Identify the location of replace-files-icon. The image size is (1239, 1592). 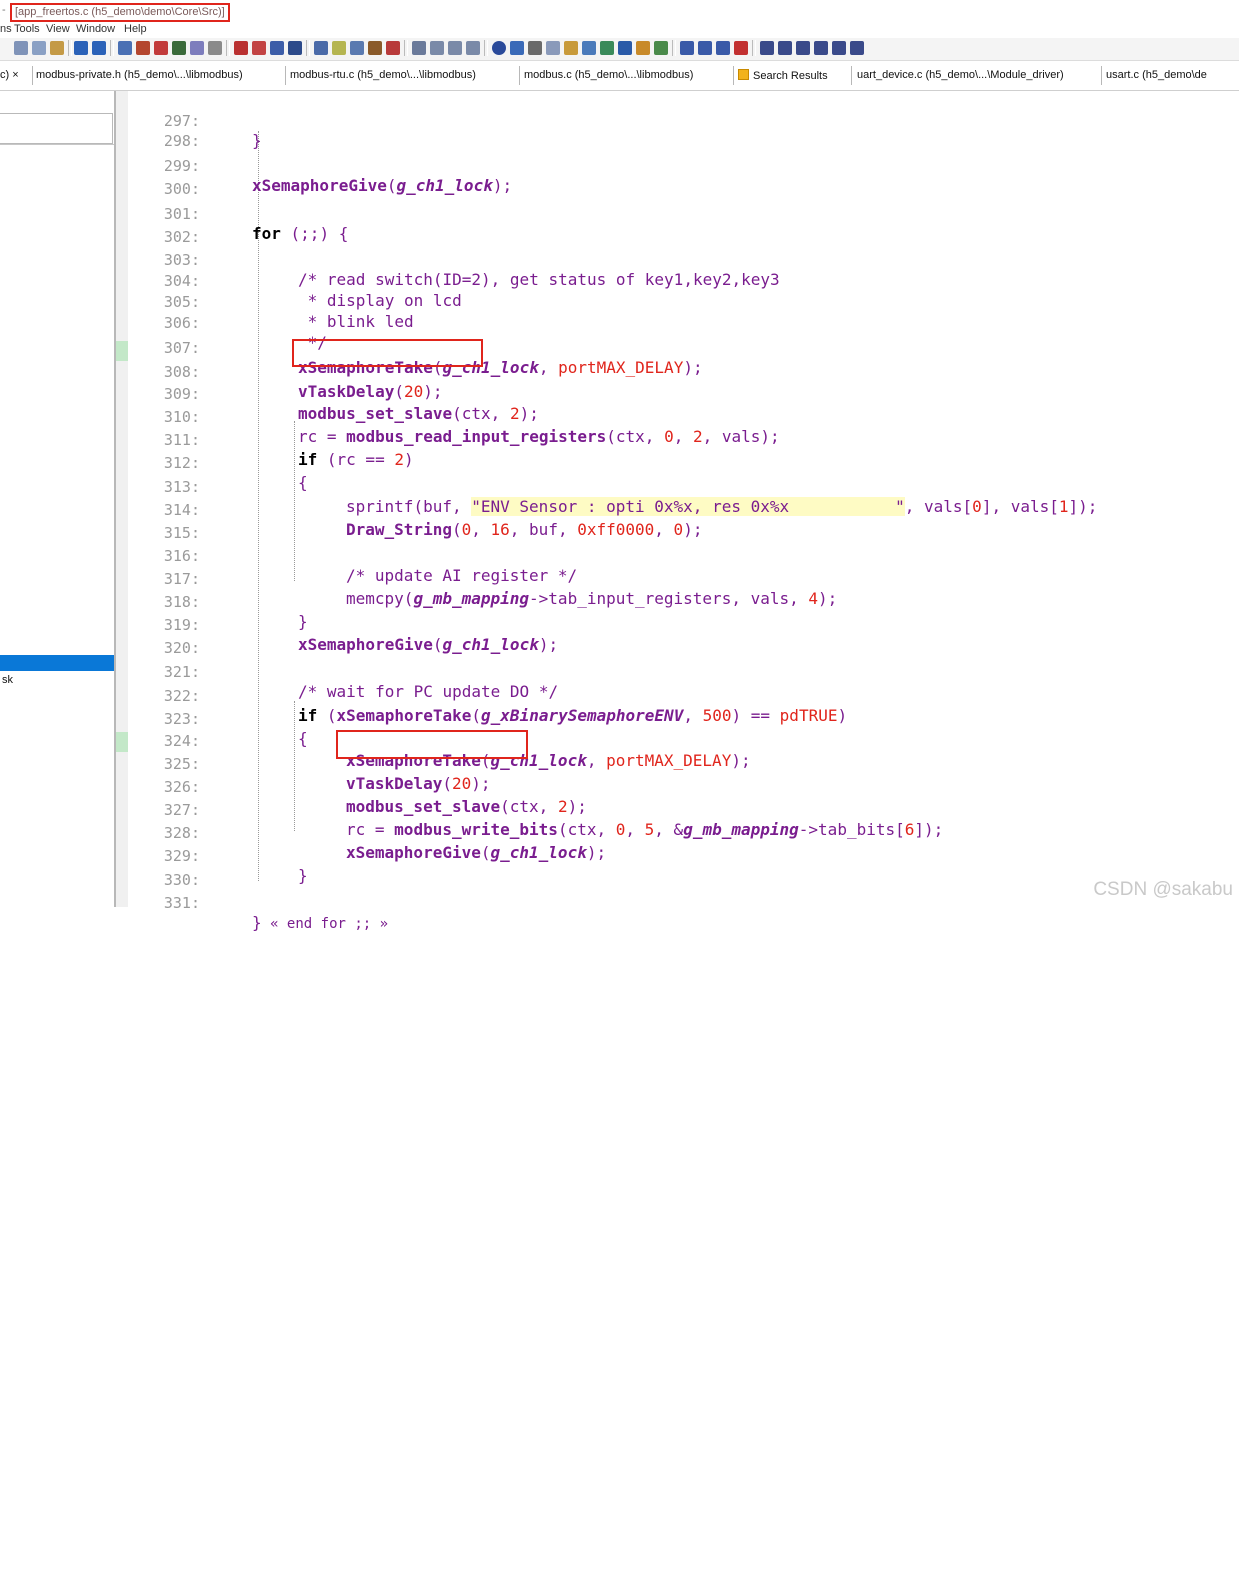
(197, 48).